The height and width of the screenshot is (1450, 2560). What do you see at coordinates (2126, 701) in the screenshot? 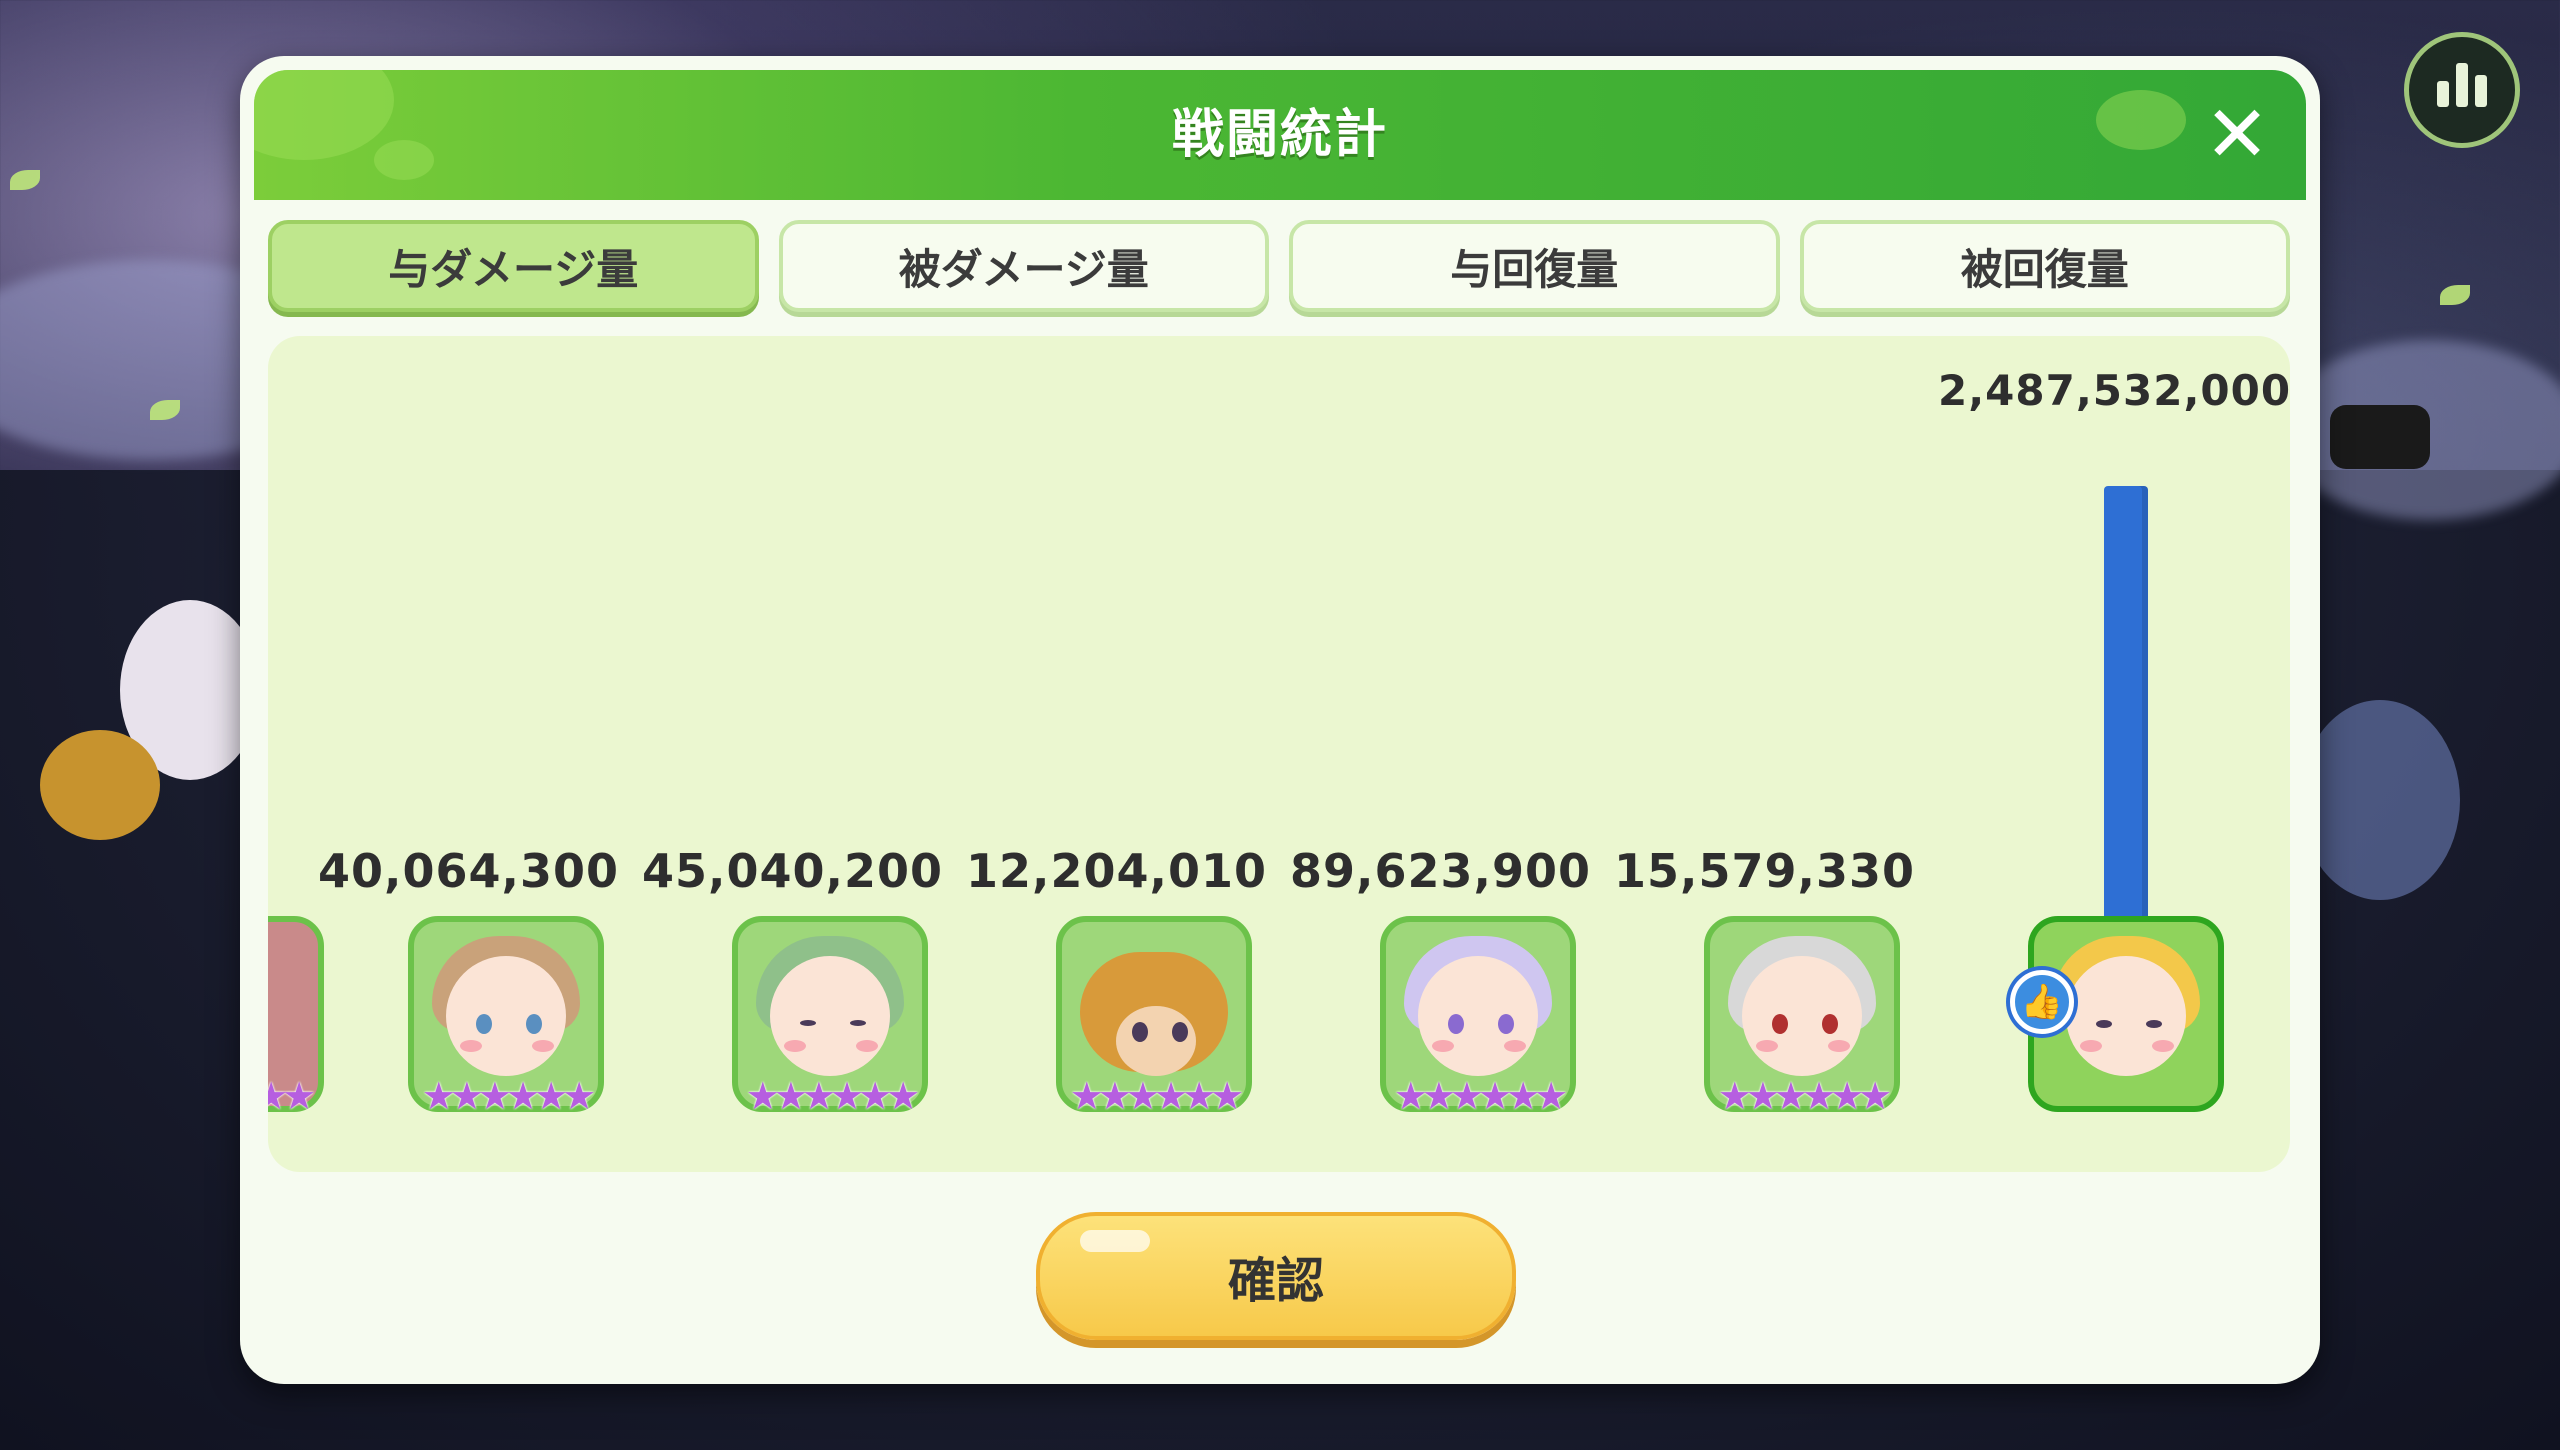
I see `damage-bar` at bounding box center [2126, 701].